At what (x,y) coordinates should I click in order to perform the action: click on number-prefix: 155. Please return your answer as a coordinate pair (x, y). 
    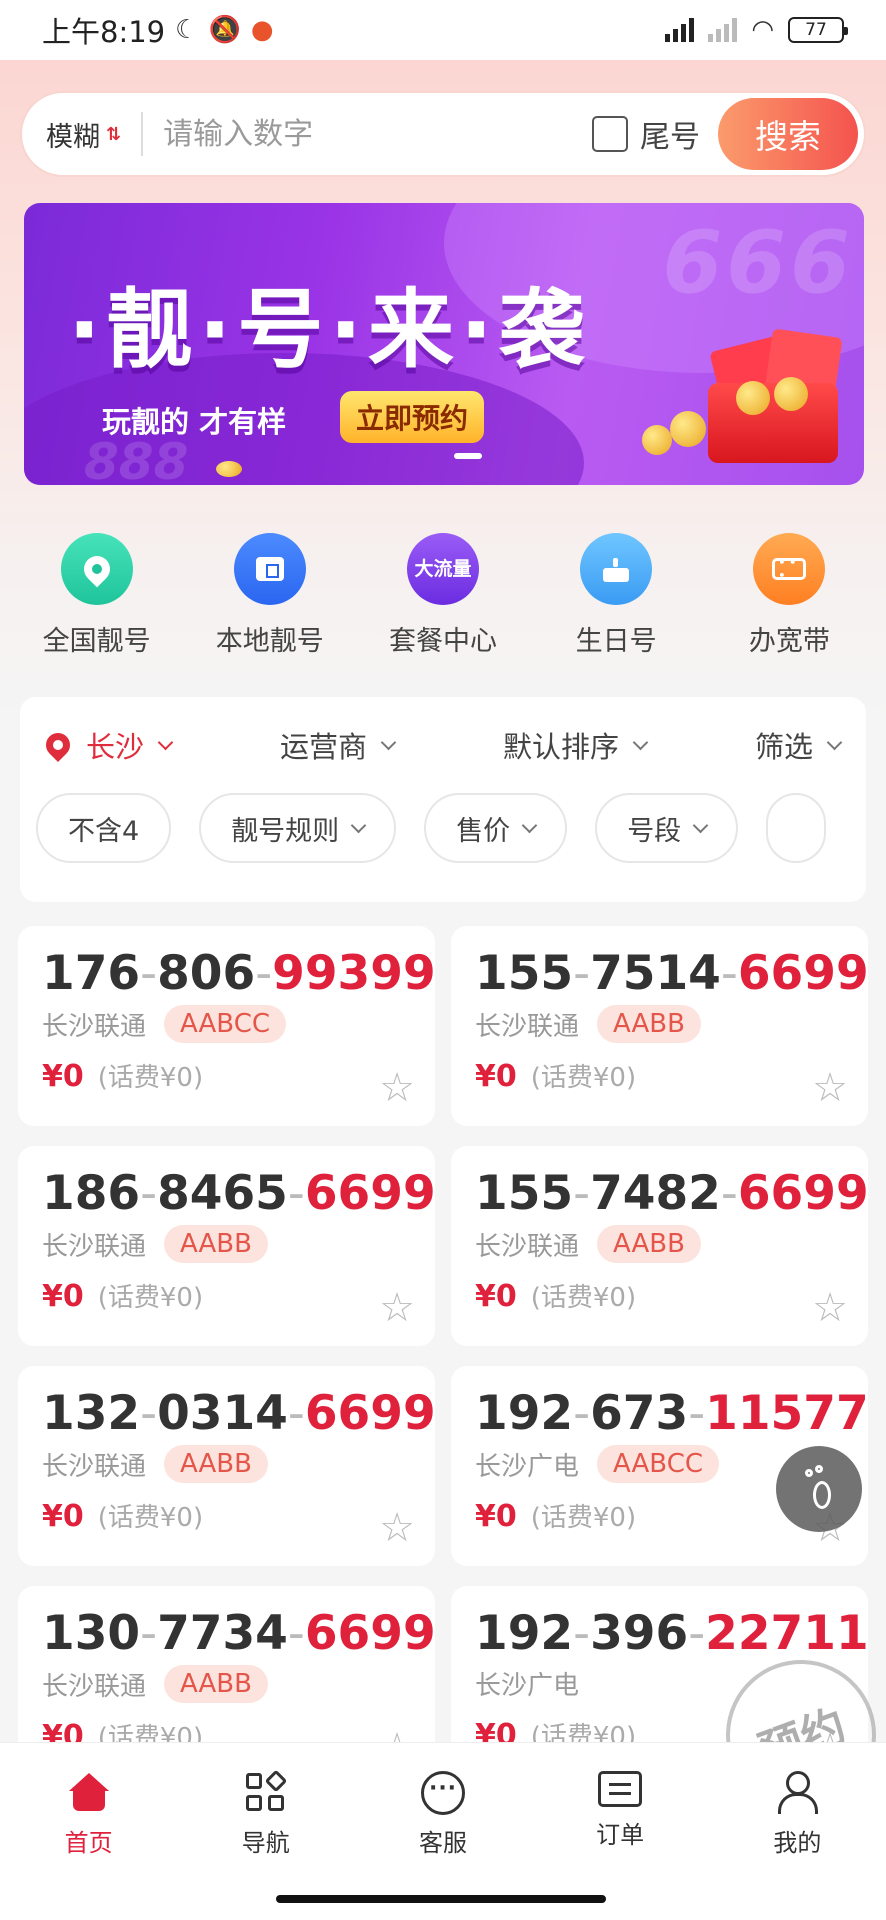
    Looking at the image, I should click on (524, 973).